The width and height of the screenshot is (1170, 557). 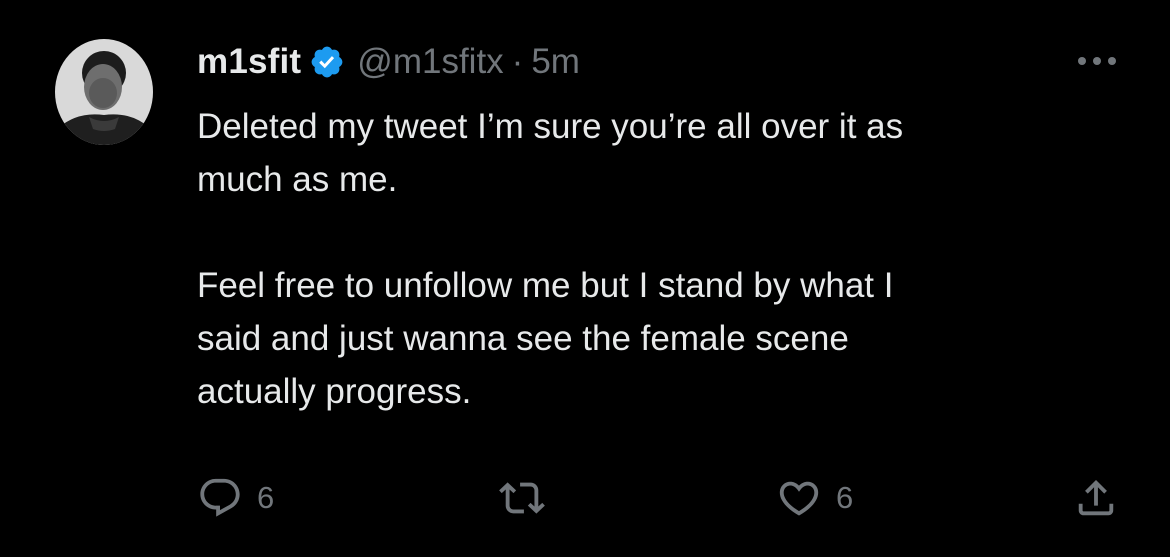 What do you see at coordinates (585, 500) in the screenshot?
I see `action-bar: 6 6` at bounding box center [585, 500].